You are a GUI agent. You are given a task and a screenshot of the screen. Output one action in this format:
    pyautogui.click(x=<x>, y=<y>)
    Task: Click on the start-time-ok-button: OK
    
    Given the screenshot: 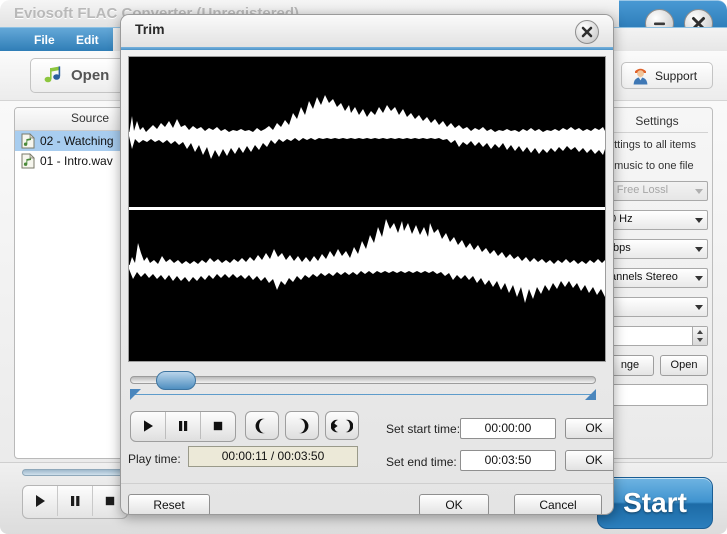 What is the action you would take?
    pyautogui.click(x=589, y=428)
    